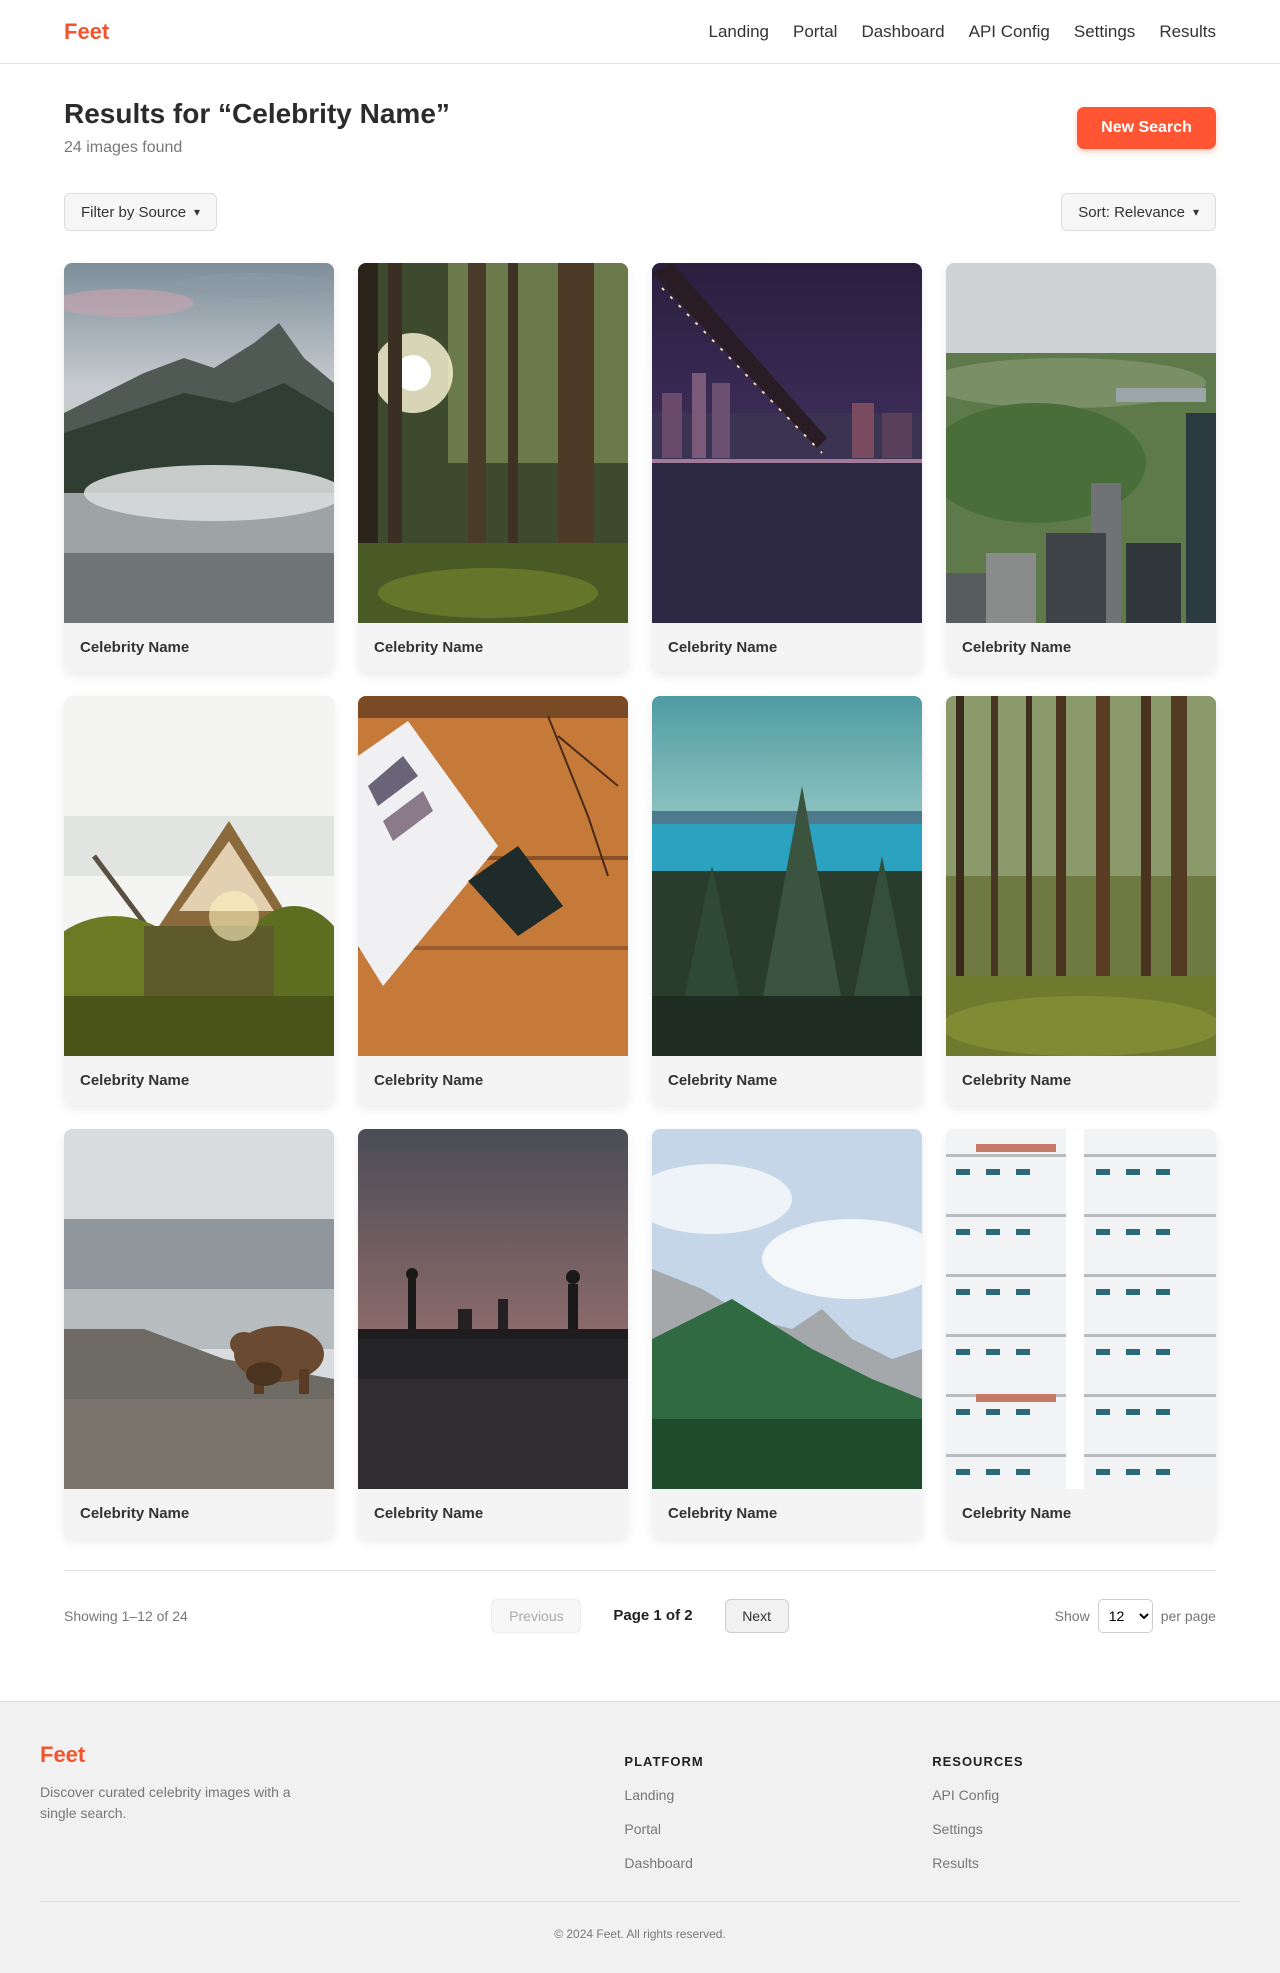 The width and height of the screenshot is (1280, 1973). I want to click on page-title: Results for “Celebrity Name”, so click(257, 113).